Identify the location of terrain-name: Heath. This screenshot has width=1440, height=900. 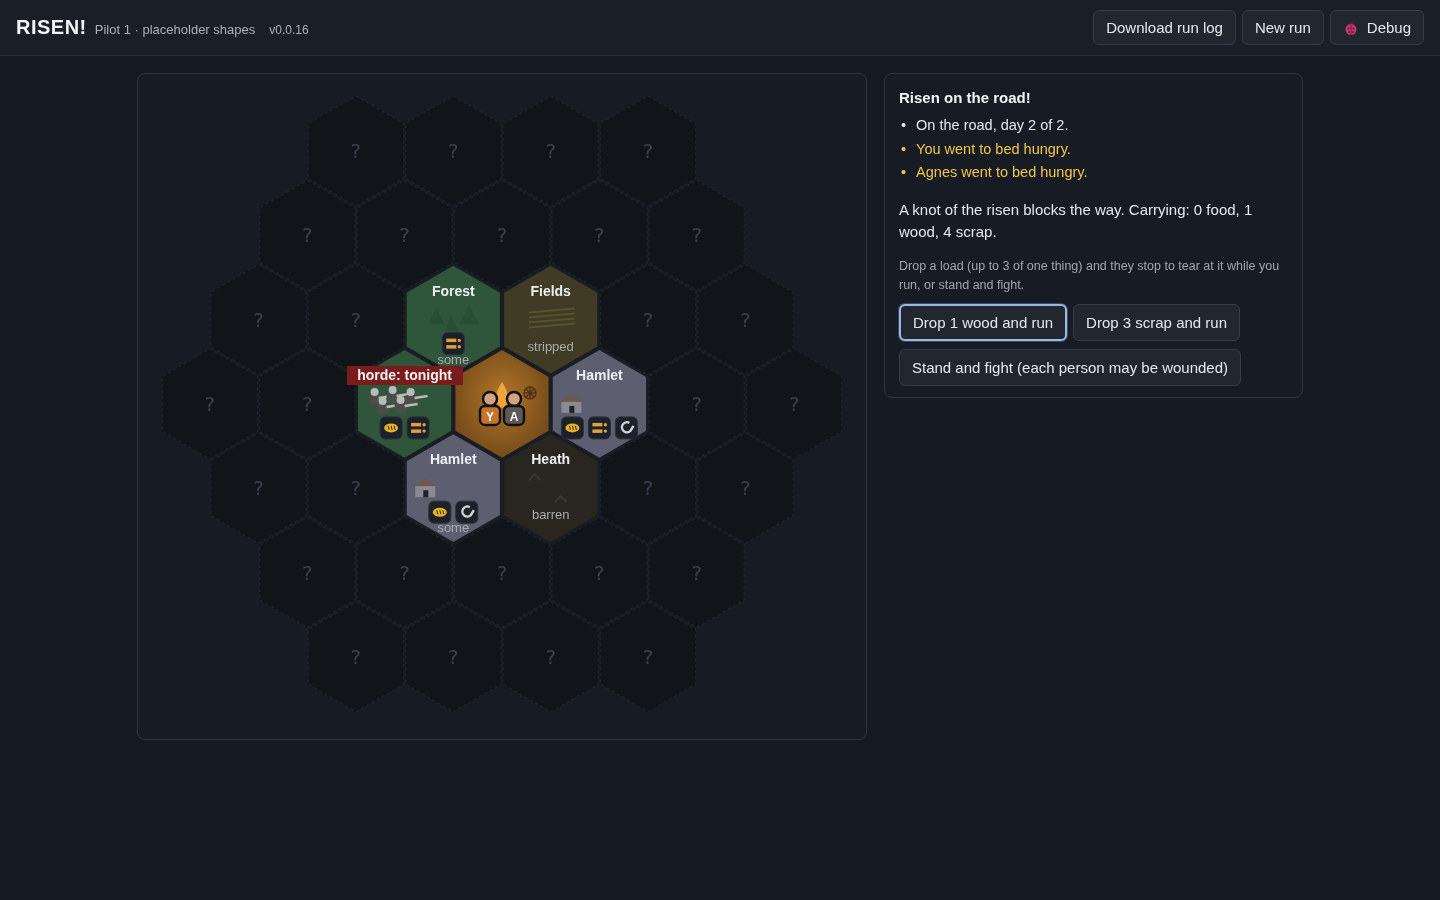
(551, 459).